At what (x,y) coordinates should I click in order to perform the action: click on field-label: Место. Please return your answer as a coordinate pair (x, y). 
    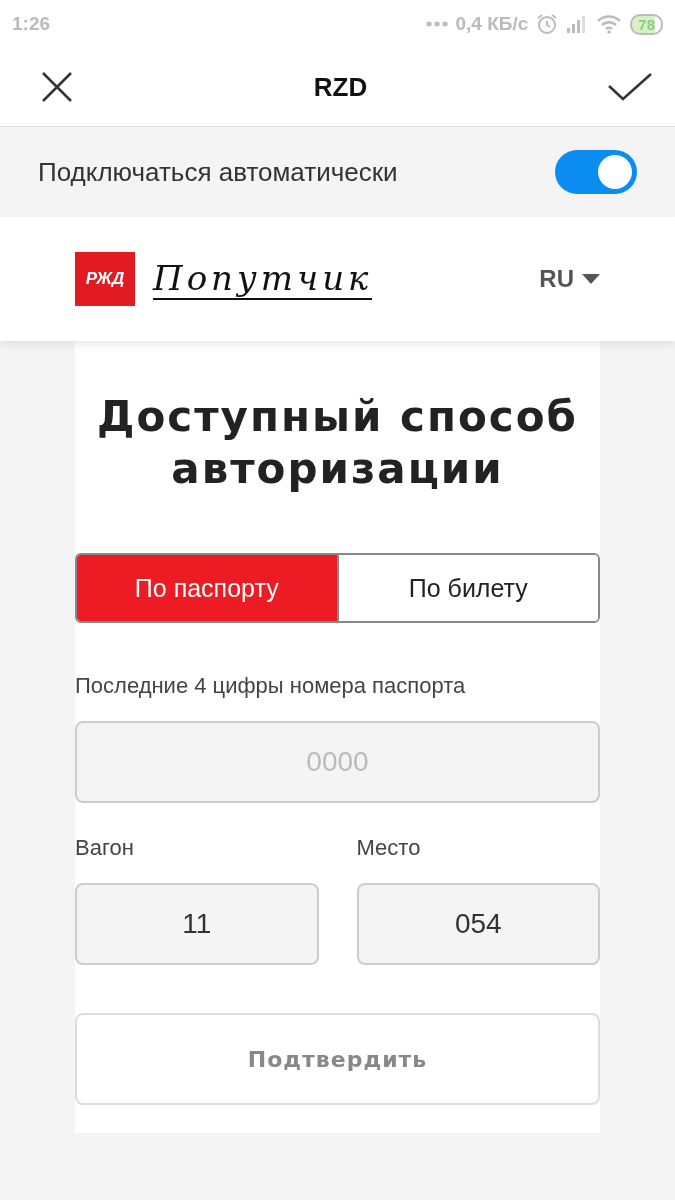
    Looking at the image, I should click on (389, 848).